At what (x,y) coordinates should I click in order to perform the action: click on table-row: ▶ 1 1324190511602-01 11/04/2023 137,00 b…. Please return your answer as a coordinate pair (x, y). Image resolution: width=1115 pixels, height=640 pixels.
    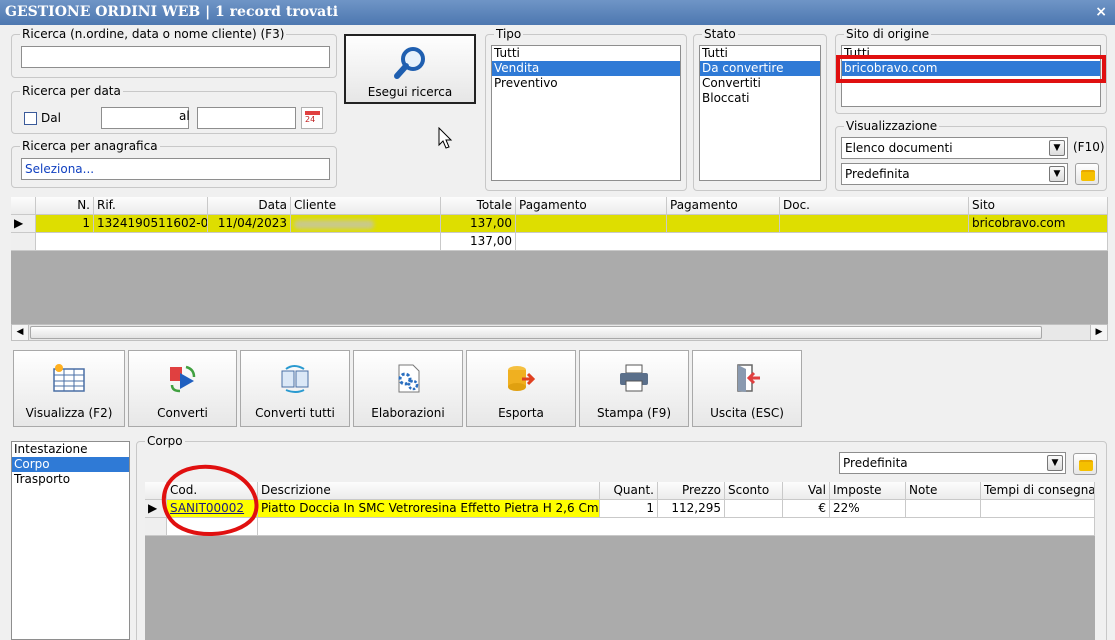
    Looking at the image, I should click on (559, 224).